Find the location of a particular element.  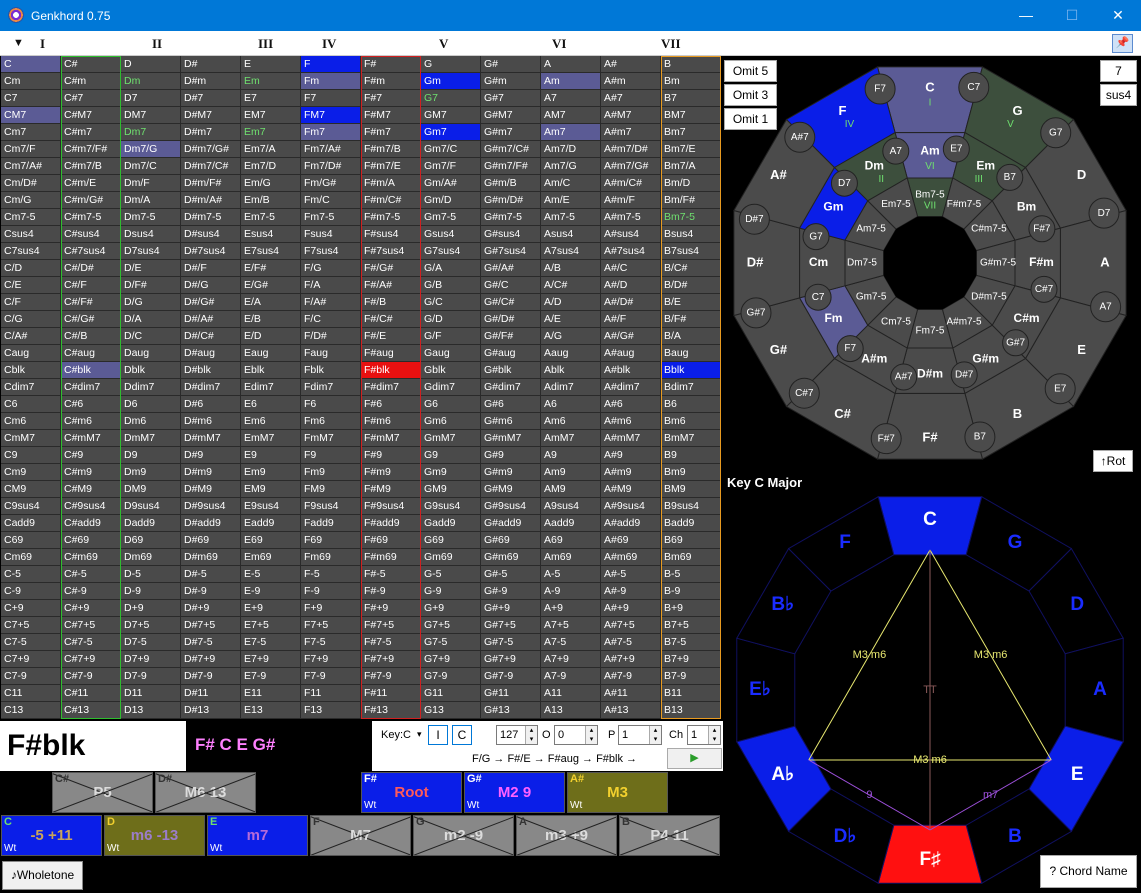

chord-cell: G# is located at coordinates (511, 64).